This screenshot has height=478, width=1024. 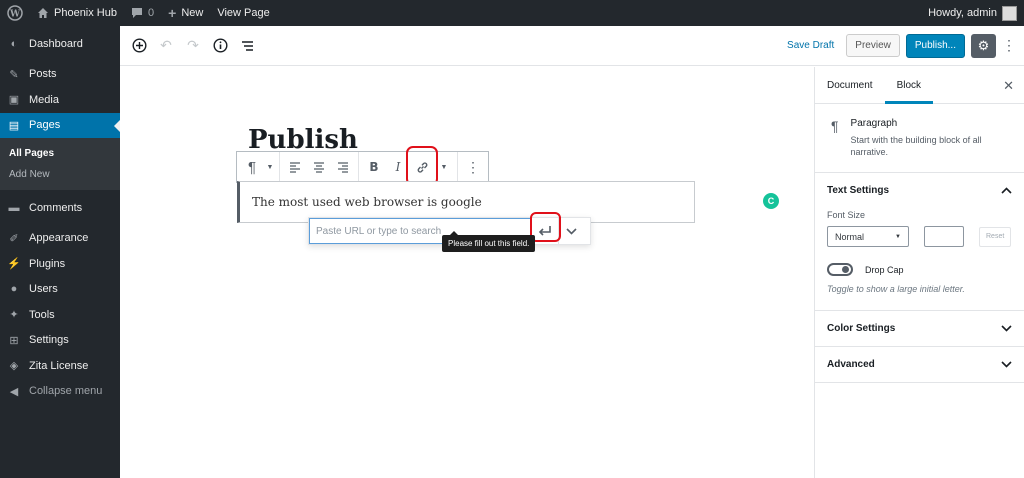 I want to click on block-switcher-button: ¶, so click(x=252, y=167).